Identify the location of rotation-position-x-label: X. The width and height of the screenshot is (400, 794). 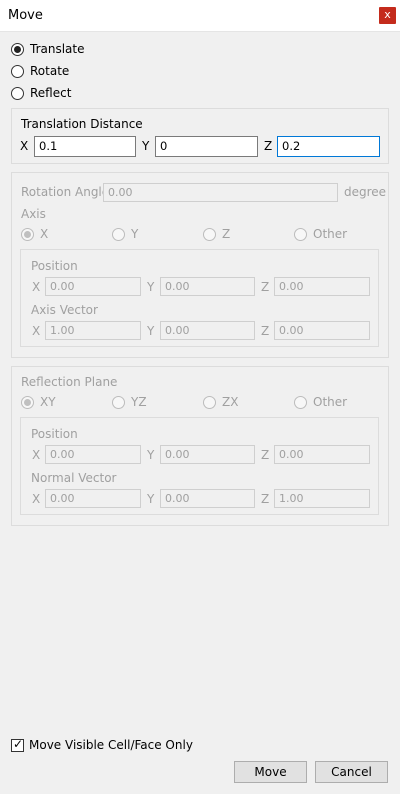
(36, 287).